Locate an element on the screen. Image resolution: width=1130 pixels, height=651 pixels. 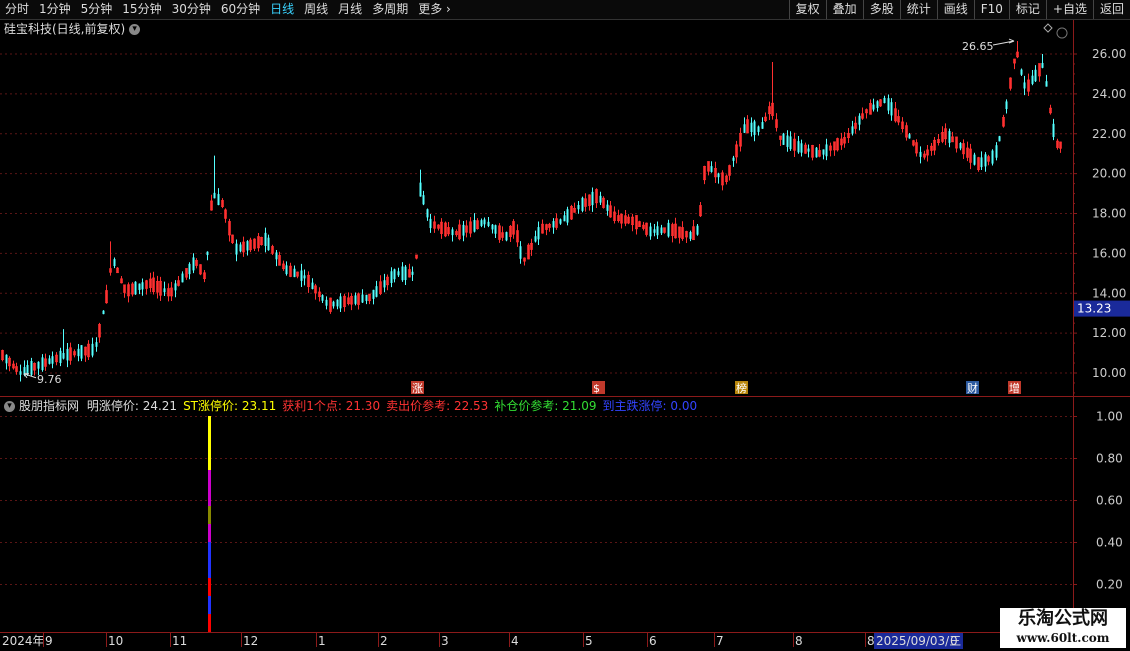
period-tab-7: 周线 is located at coordinates (316, 9).